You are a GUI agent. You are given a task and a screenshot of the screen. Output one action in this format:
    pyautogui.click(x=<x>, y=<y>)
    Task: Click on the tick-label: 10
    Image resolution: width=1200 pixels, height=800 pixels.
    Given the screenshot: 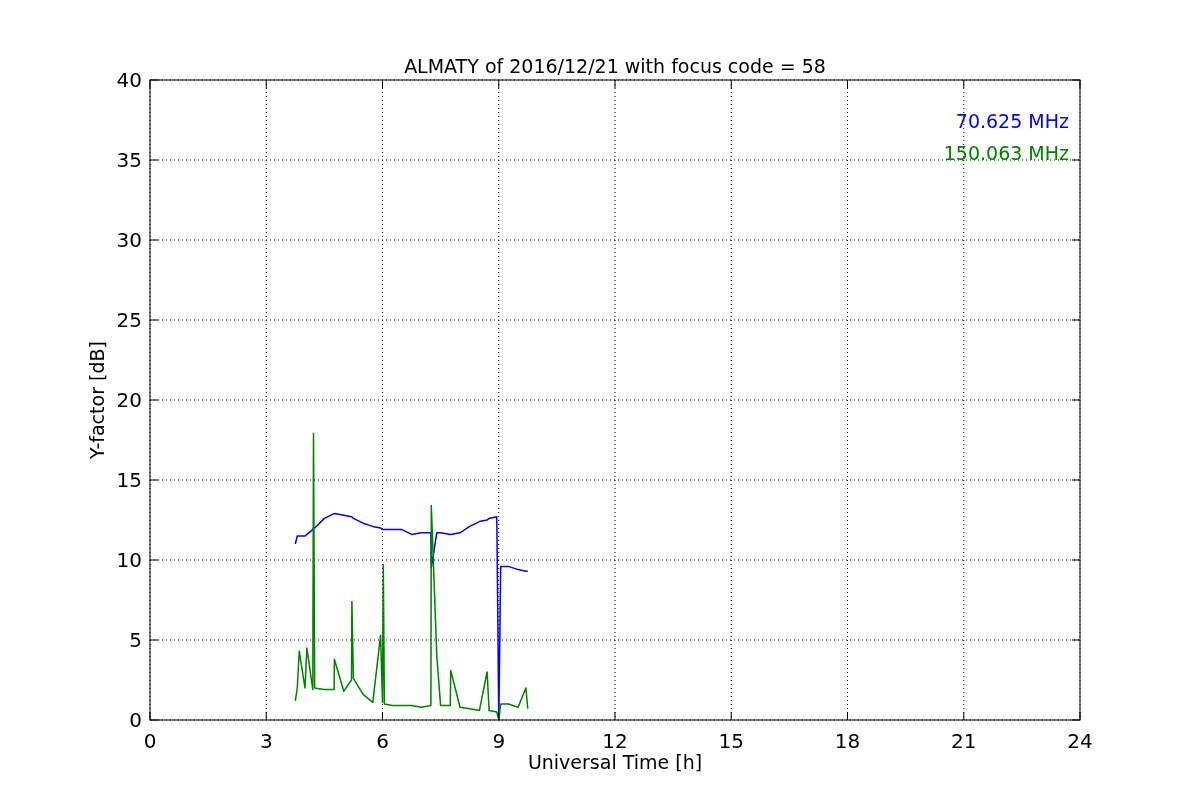 What is the action you would take?
    pyautogui.click(x=129, y=560)
    